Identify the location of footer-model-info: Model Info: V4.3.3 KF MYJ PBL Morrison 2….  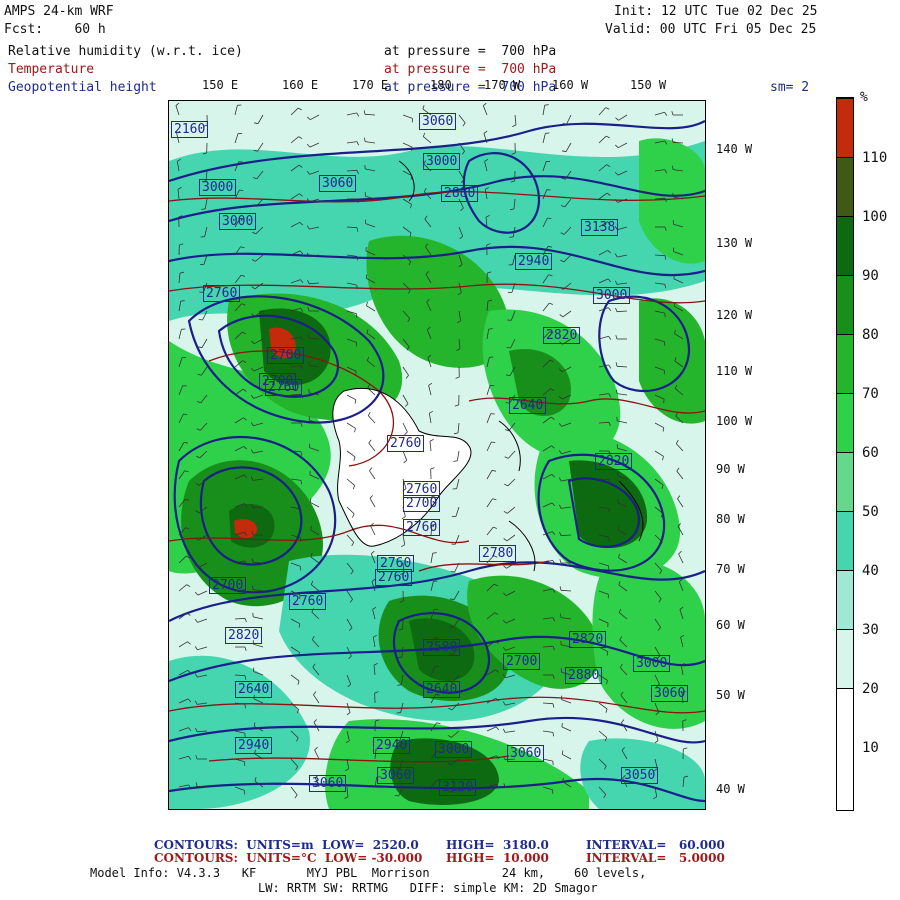
(368, 873).